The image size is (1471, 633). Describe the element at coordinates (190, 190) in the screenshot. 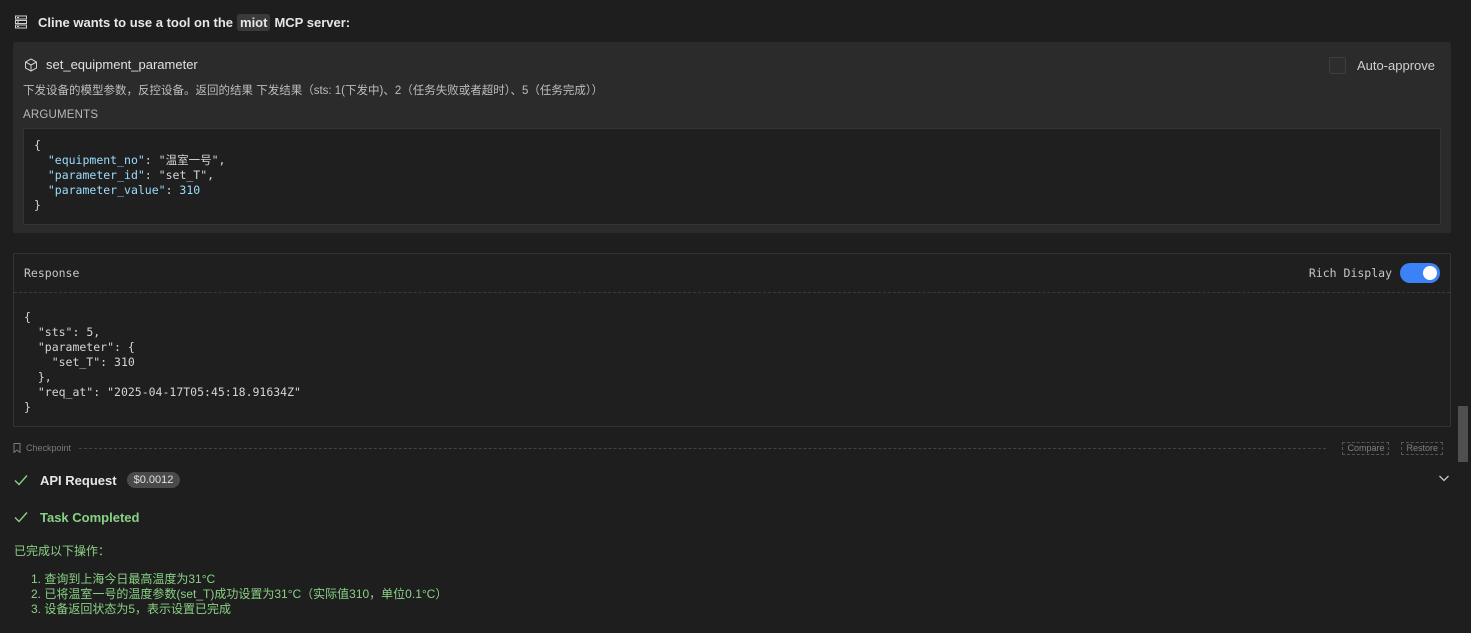

I see `arg-parameter-value: 310` at that location.